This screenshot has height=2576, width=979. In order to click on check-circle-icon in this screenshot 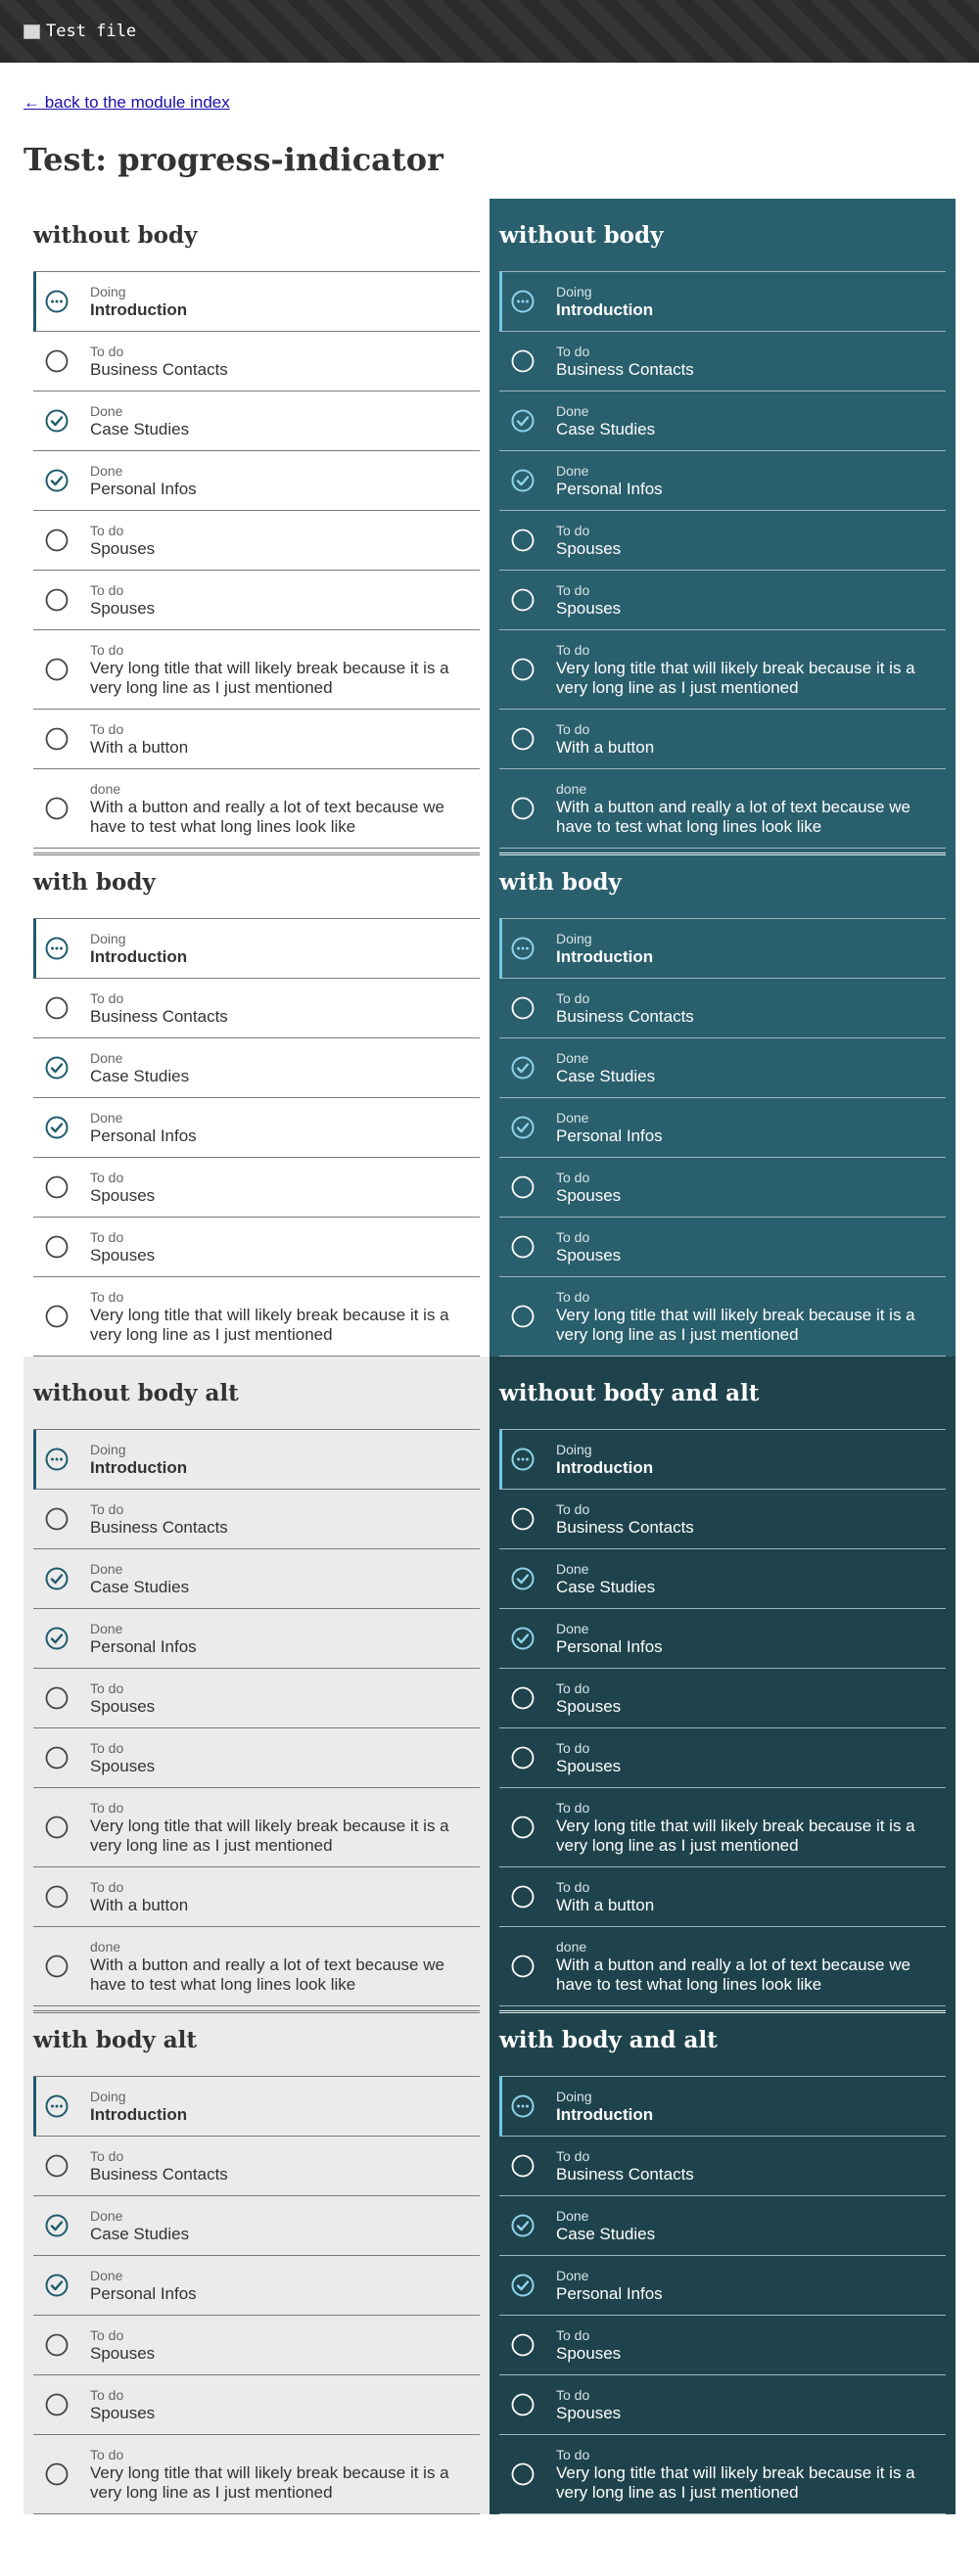, I will do `click(523, 1639)`.